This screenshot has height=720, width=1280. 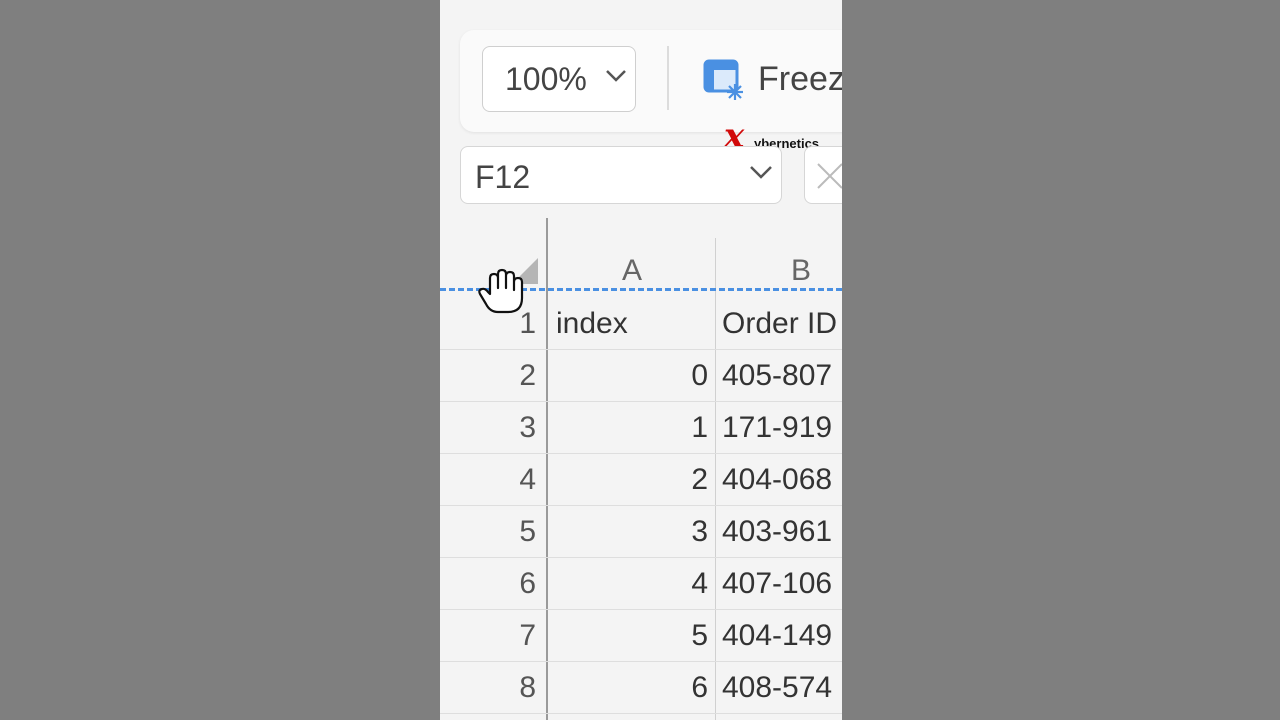 What do you see at coordinates (777, 480) in the screenshot?
I see `cell: 404-068` at bounding box center [777, 480].